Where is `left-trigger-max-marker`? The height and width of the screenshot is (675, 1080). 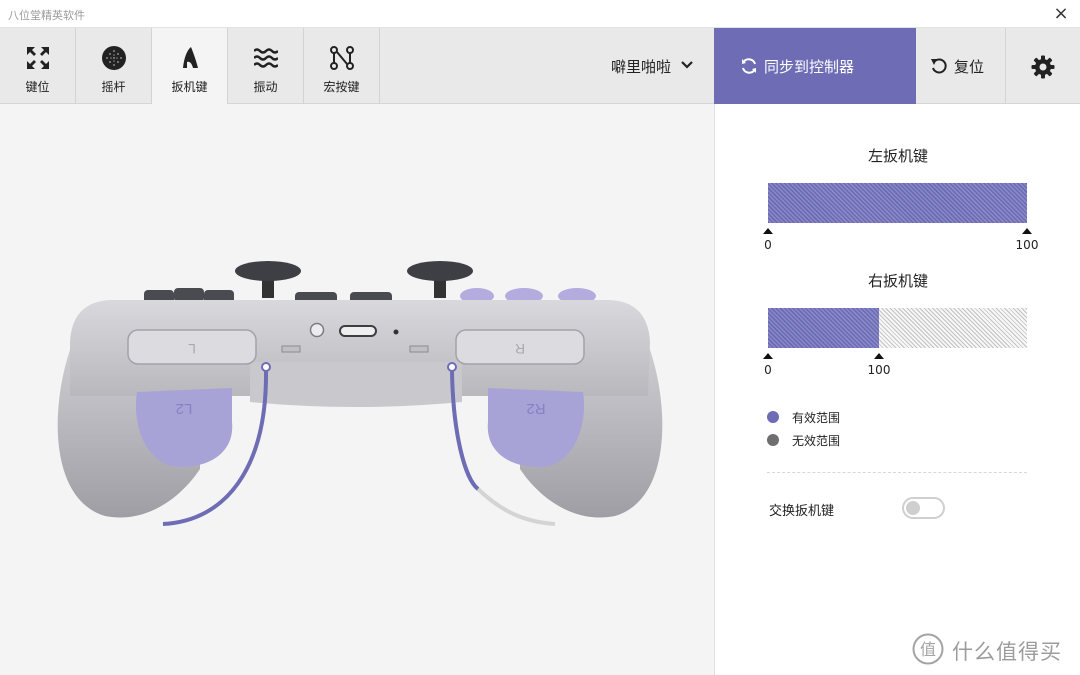 left-trigger-max-marker is located at coordinates (1027, 231).